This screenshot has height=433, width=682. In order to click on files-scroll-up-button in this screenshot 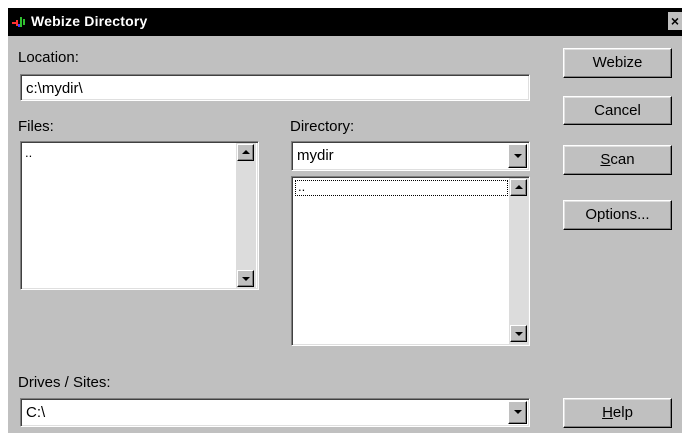, I will do `click(245, 152)`.